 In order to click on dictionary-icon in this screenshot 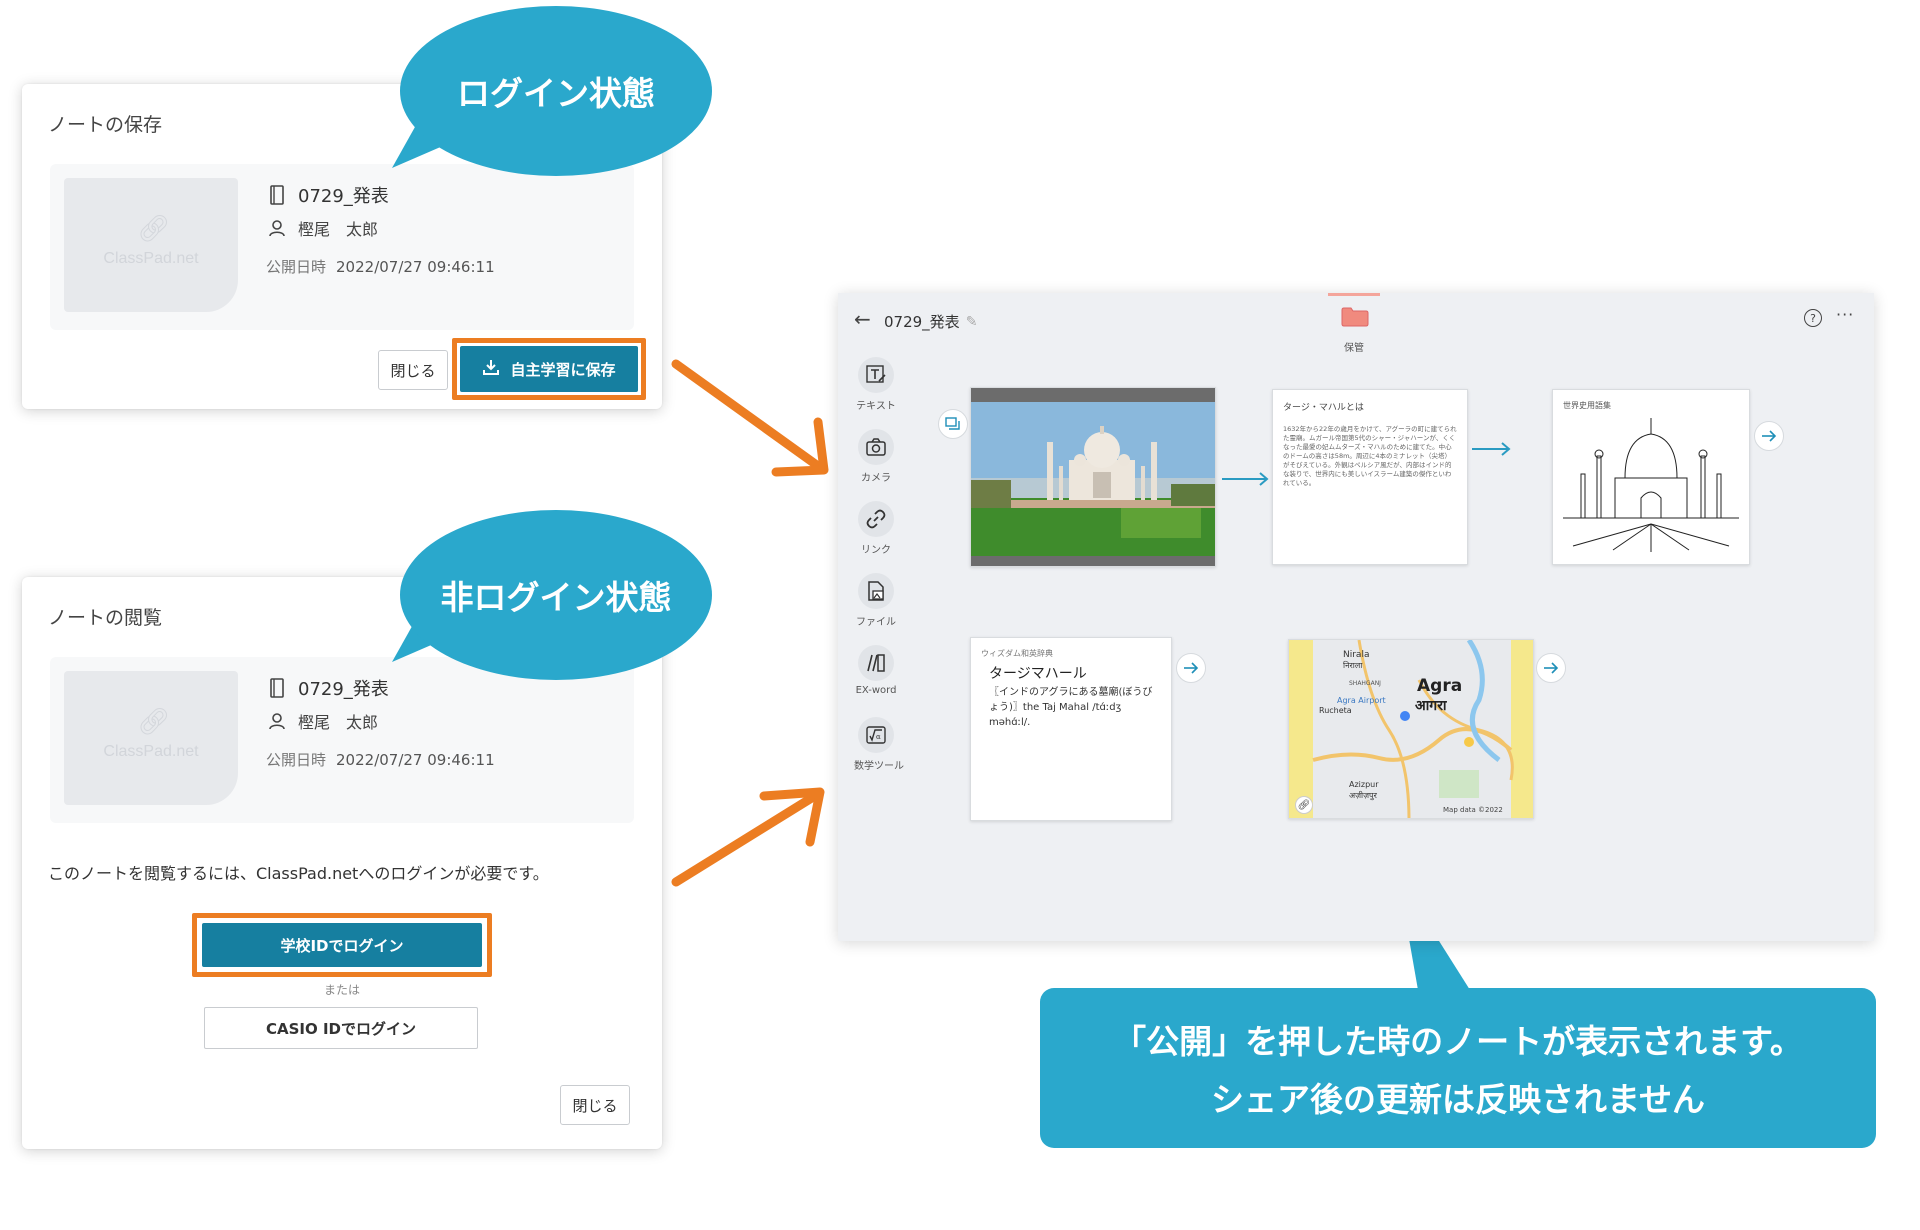, I will do `click(876, 663)`.